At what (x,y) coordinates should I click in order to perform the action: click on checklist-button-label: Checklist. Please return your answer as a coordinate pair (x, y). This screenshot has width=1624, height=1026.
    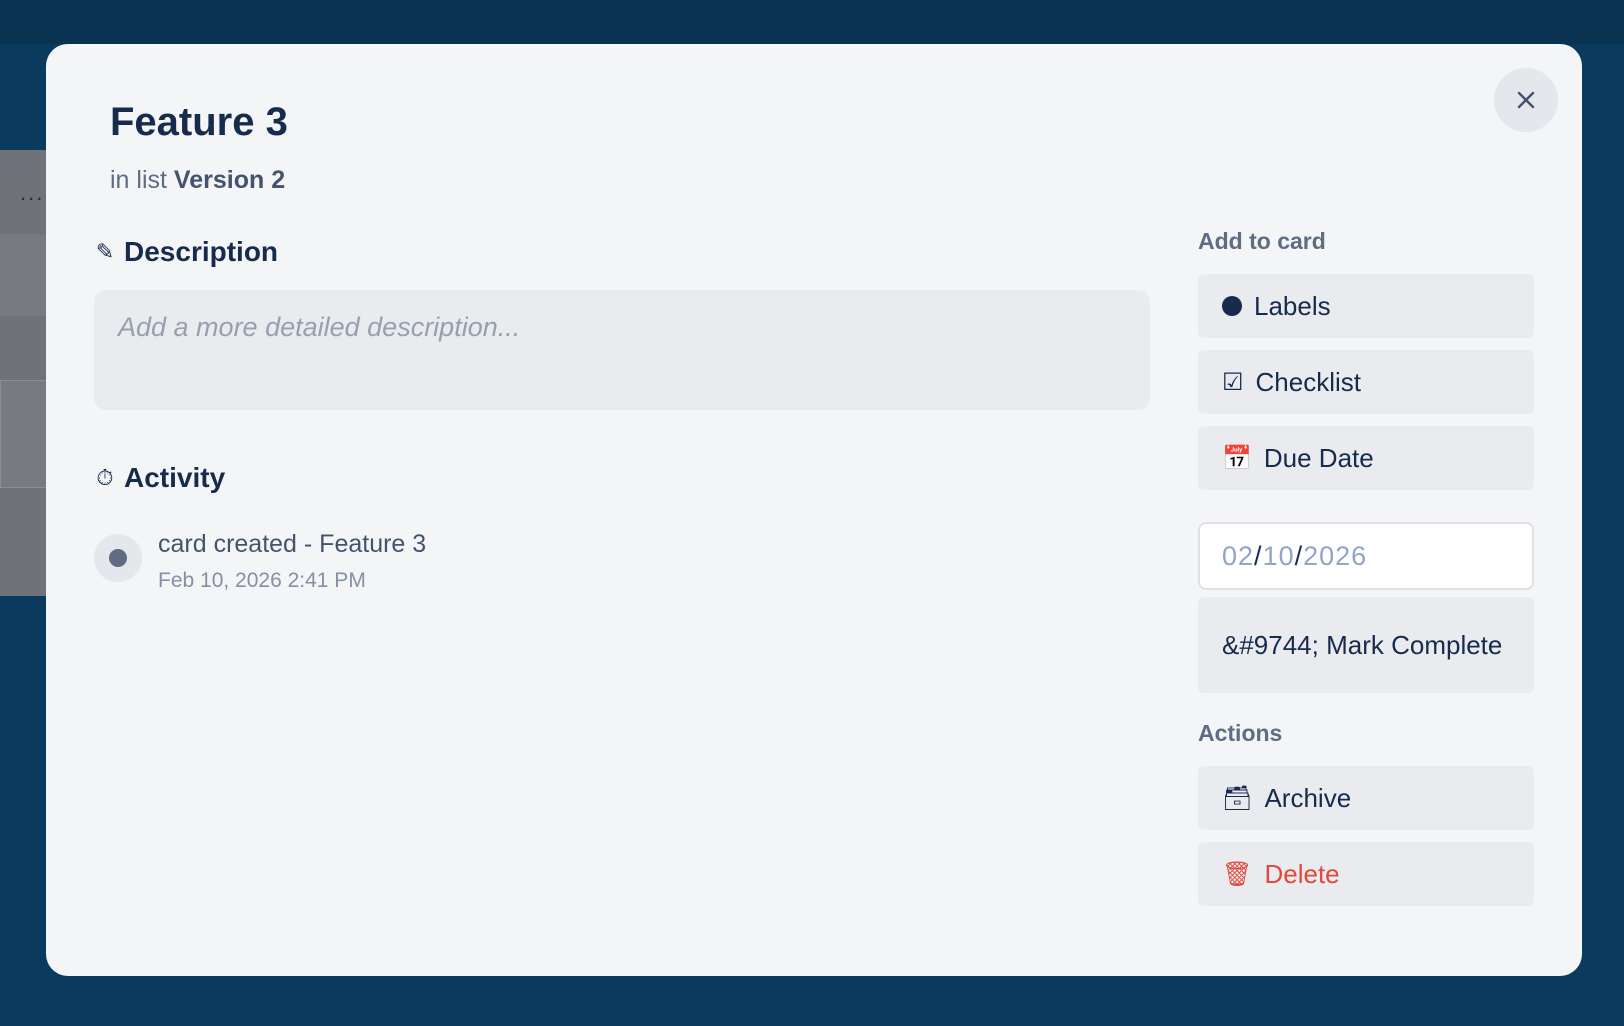
    Looking at the image, I should click on (1308, 381).